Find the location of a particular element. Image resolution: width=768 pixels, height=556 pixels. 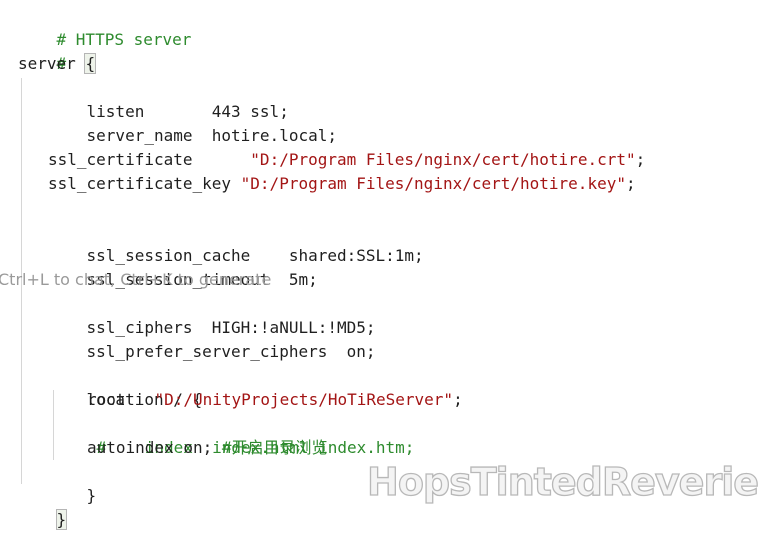

code-line-13: ssl_ciphers HIGH:!aNULL:!MD5; is located at coordinates (212, 314).